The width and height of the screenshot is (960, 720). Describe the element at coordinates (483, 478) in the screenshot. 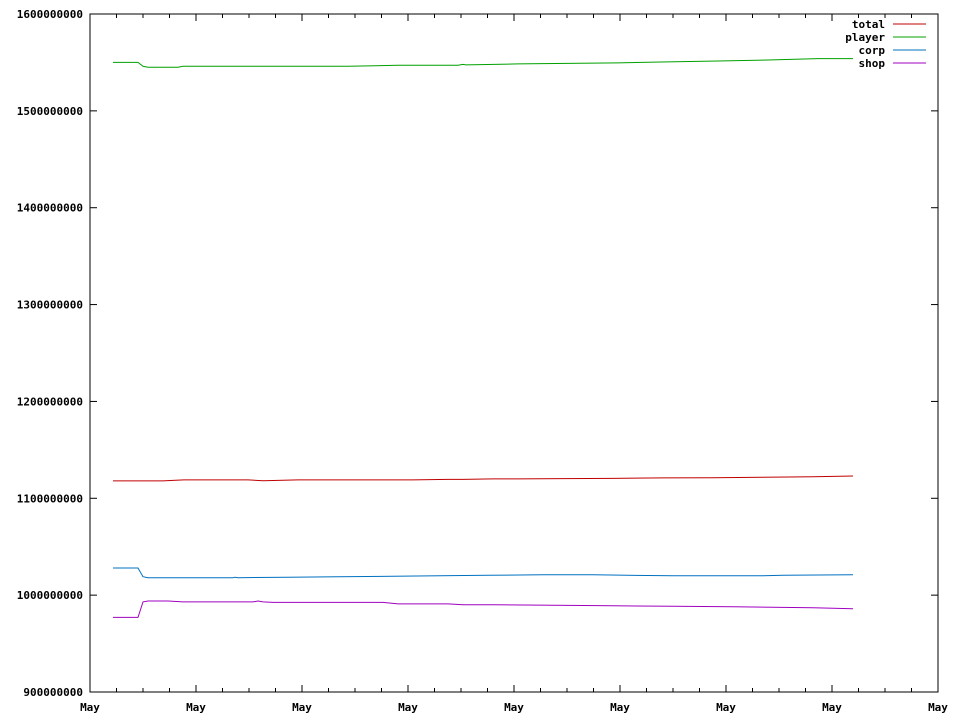

I see `series-line-total` at that location.